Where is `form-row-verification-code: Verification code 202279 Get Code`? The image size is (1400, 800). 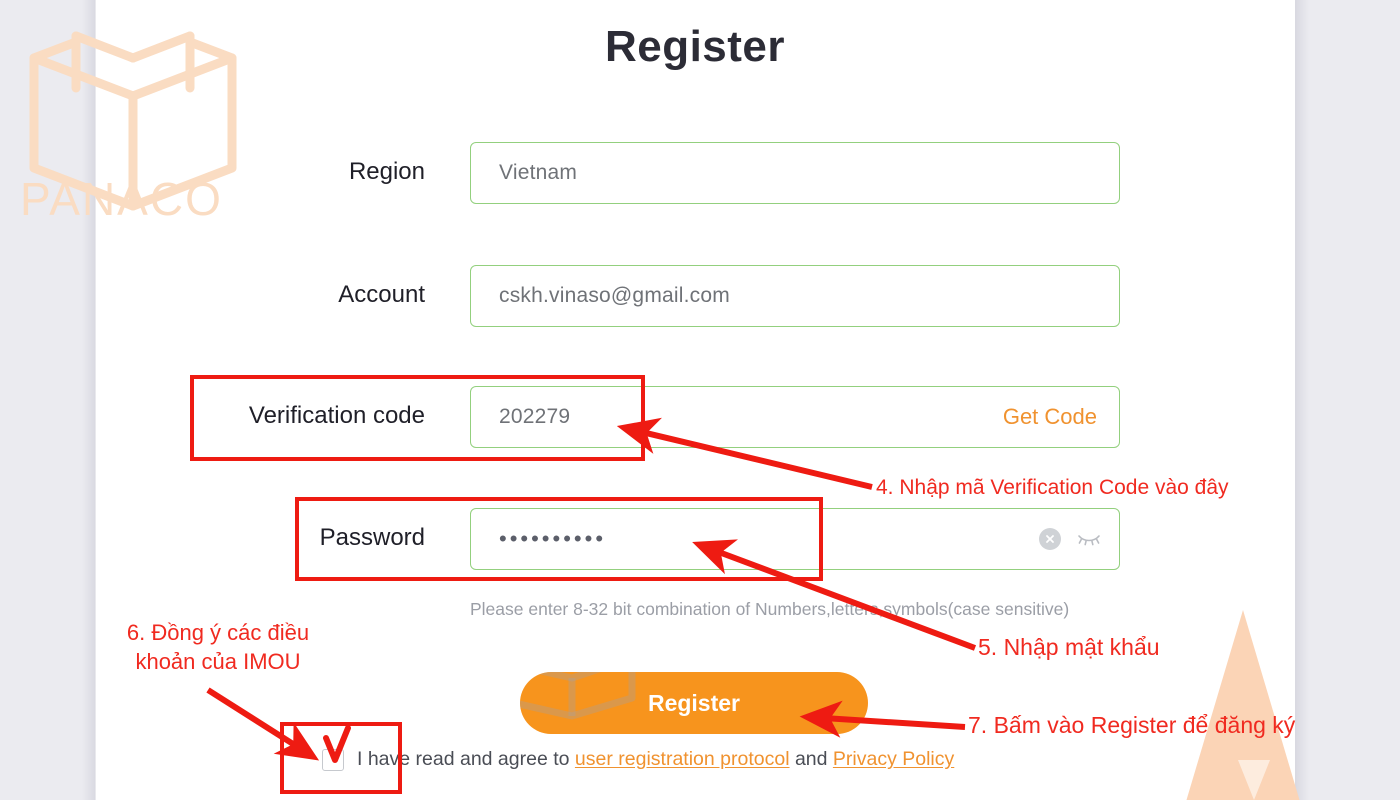
form-row-verification-code: Verification code 202279 Get Code is located at coordinates (700, 417).